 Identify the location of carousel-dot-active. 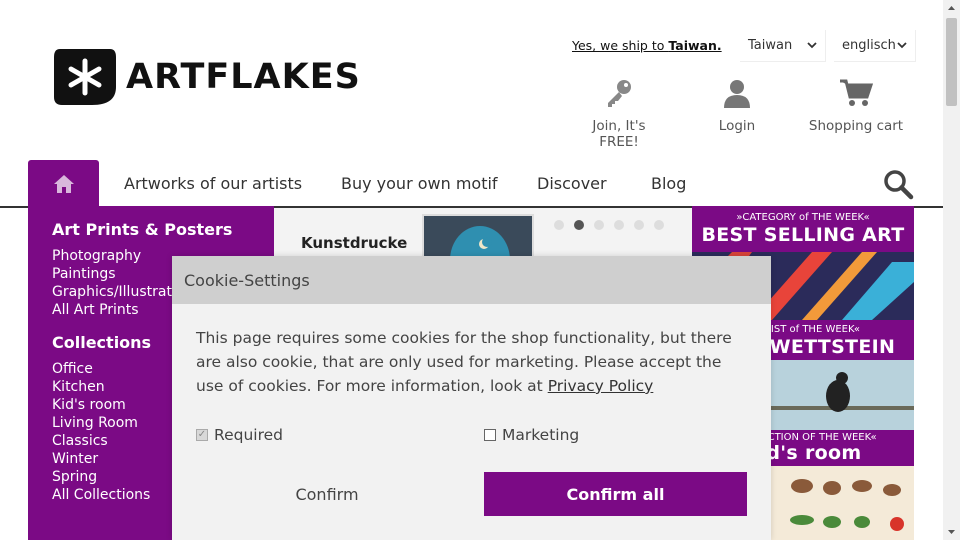
(579, 225).